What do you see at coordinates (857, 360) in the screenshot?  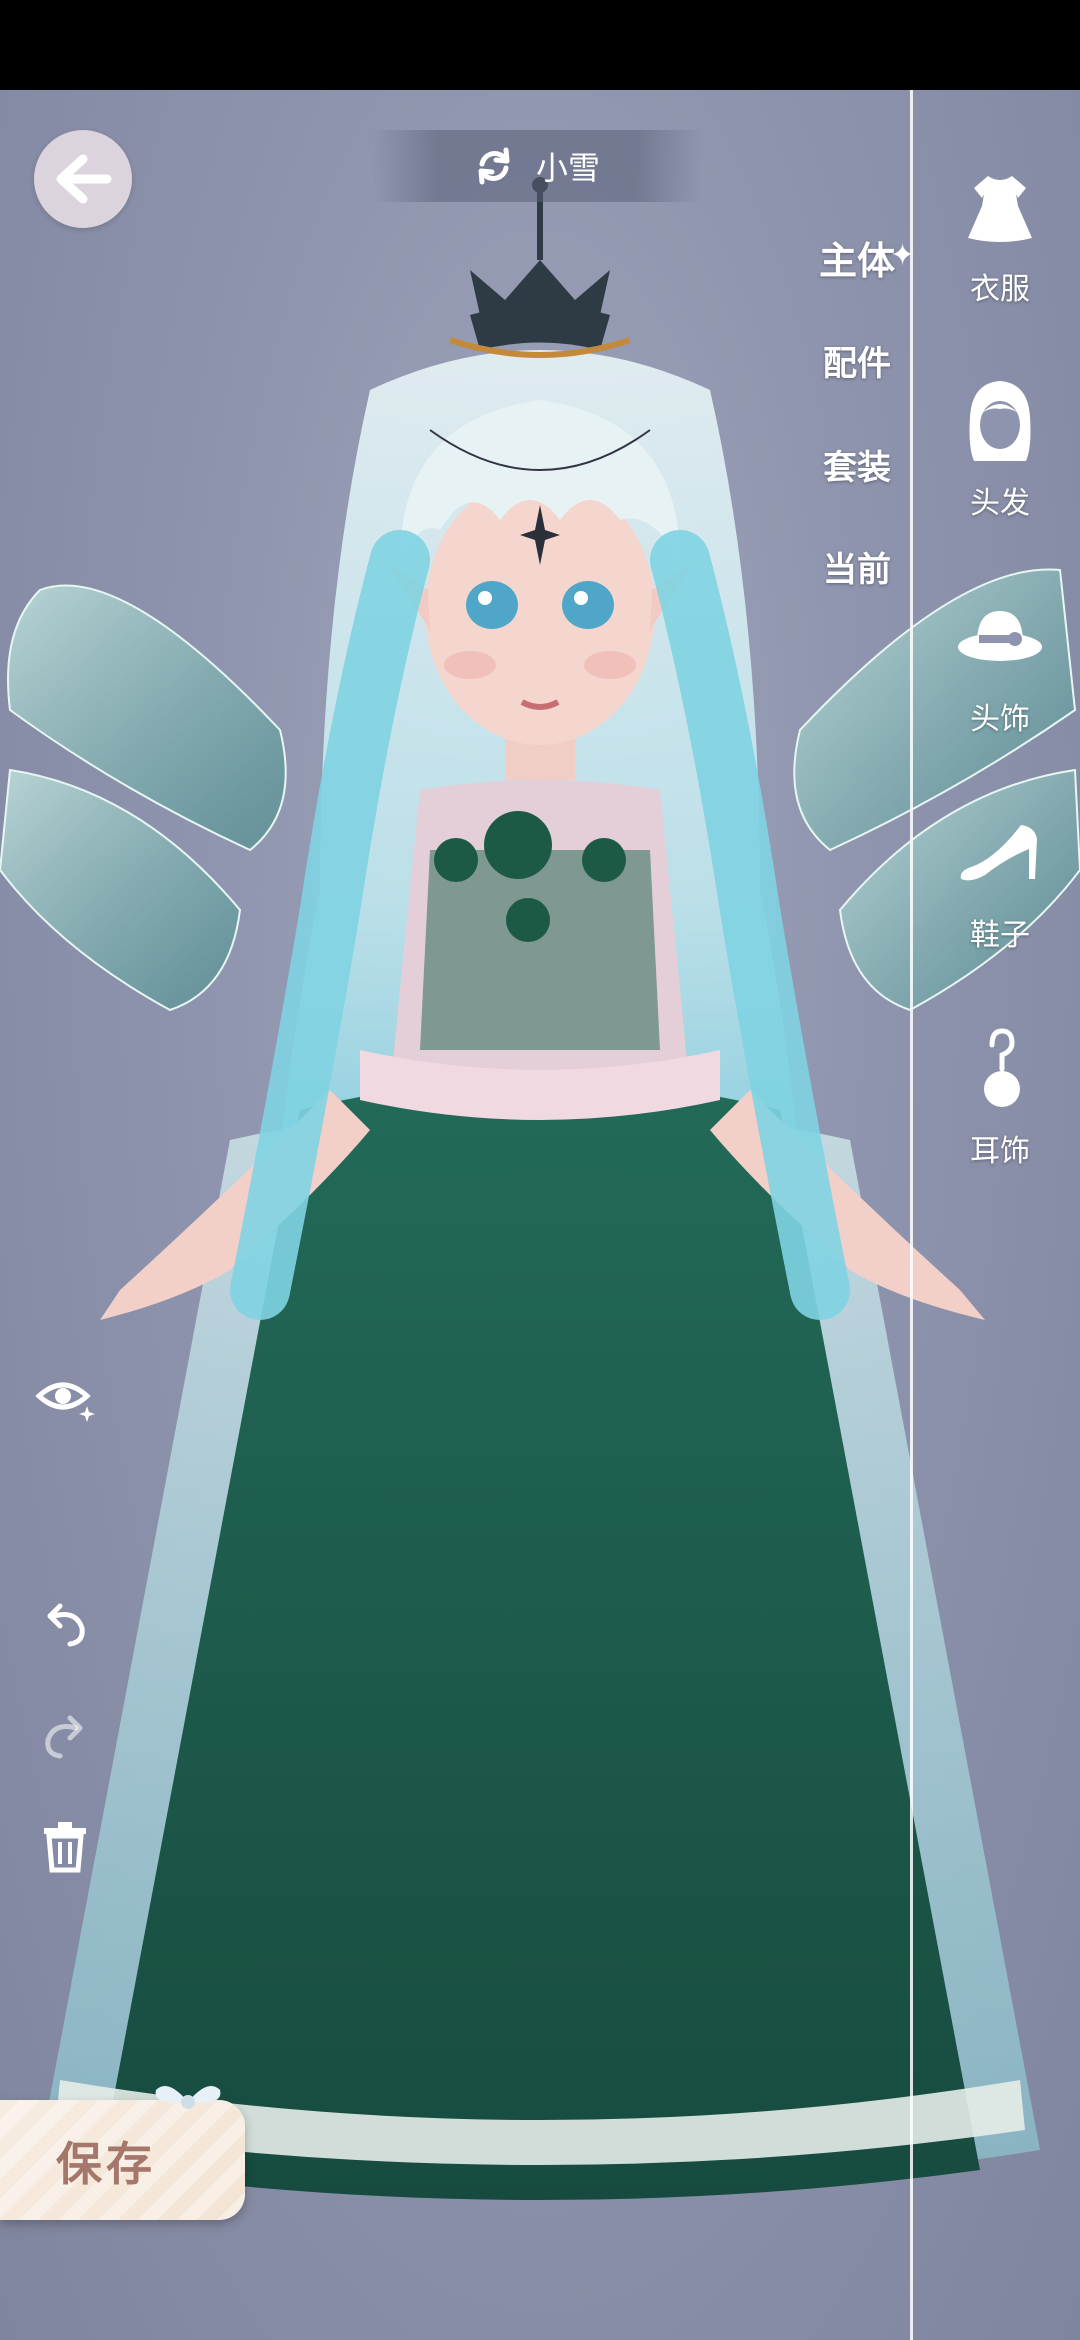 I see `tab-accessories: 配件` at bounding box center [857, 360].